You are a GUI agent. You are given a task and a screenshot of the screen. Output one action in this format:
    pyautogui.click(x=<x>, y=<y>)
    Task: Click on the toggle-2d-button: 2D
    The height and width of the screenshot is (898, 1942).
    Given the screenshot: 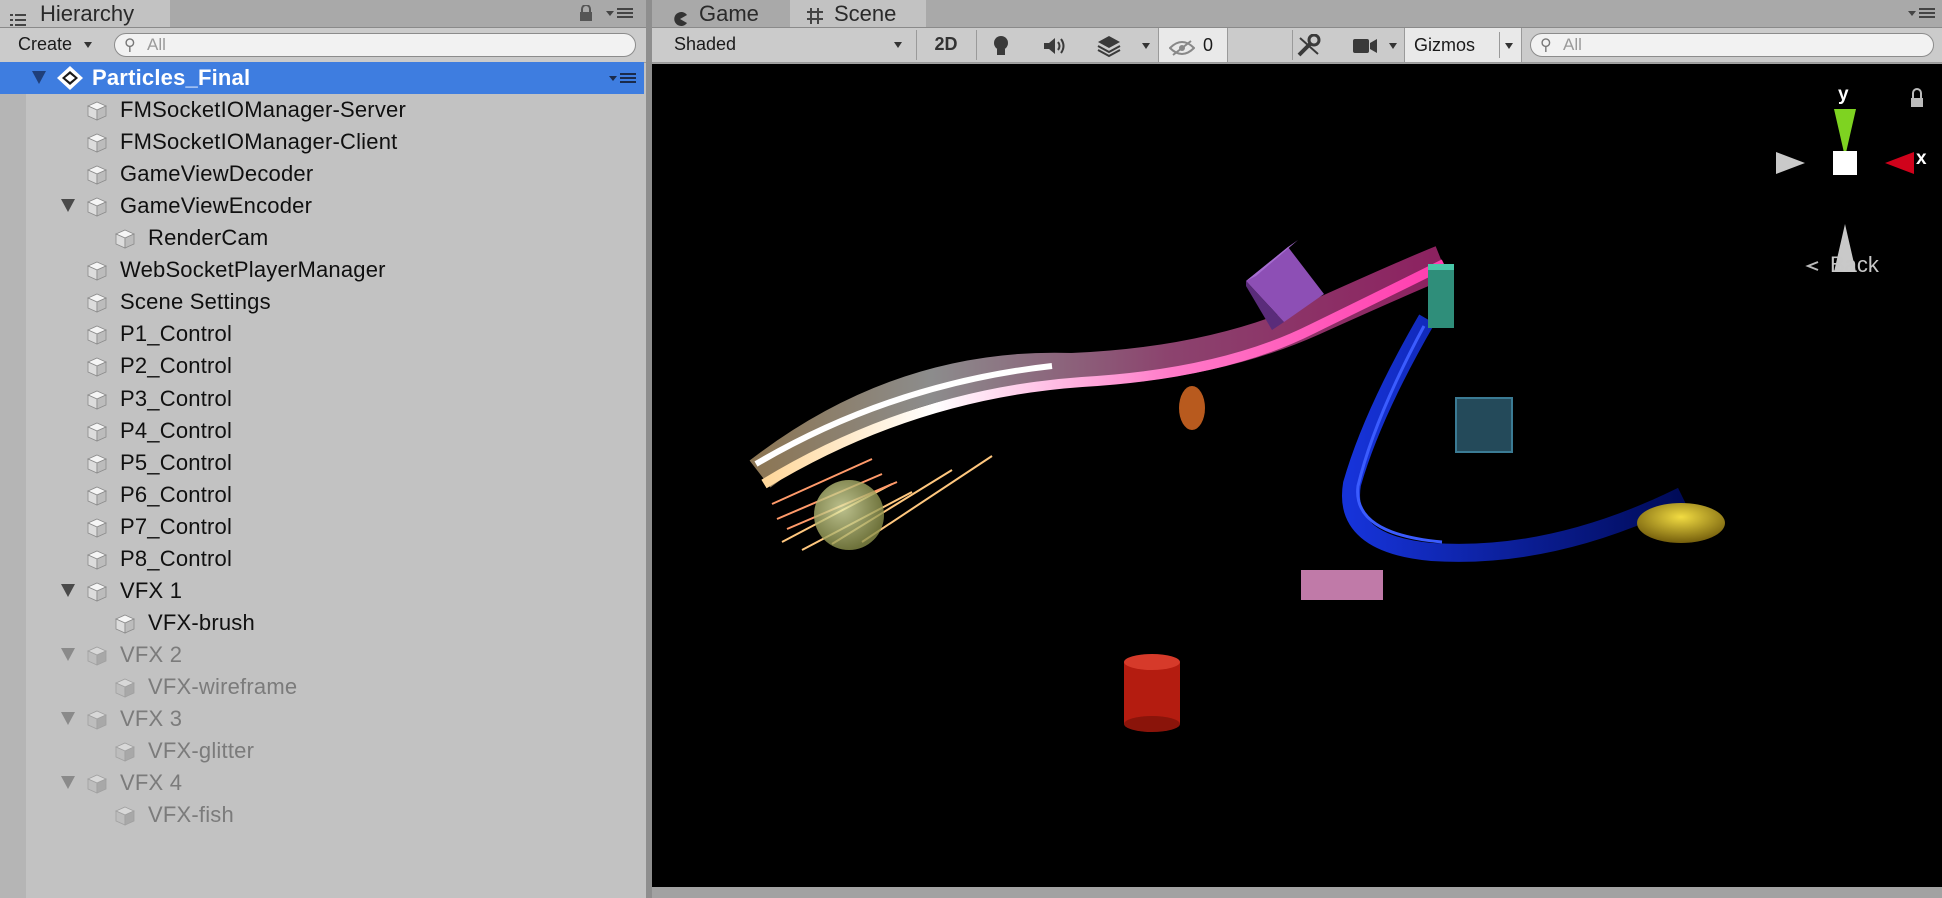 What is the action you would take?
    pyautogui.click(x=946, y=44)
    